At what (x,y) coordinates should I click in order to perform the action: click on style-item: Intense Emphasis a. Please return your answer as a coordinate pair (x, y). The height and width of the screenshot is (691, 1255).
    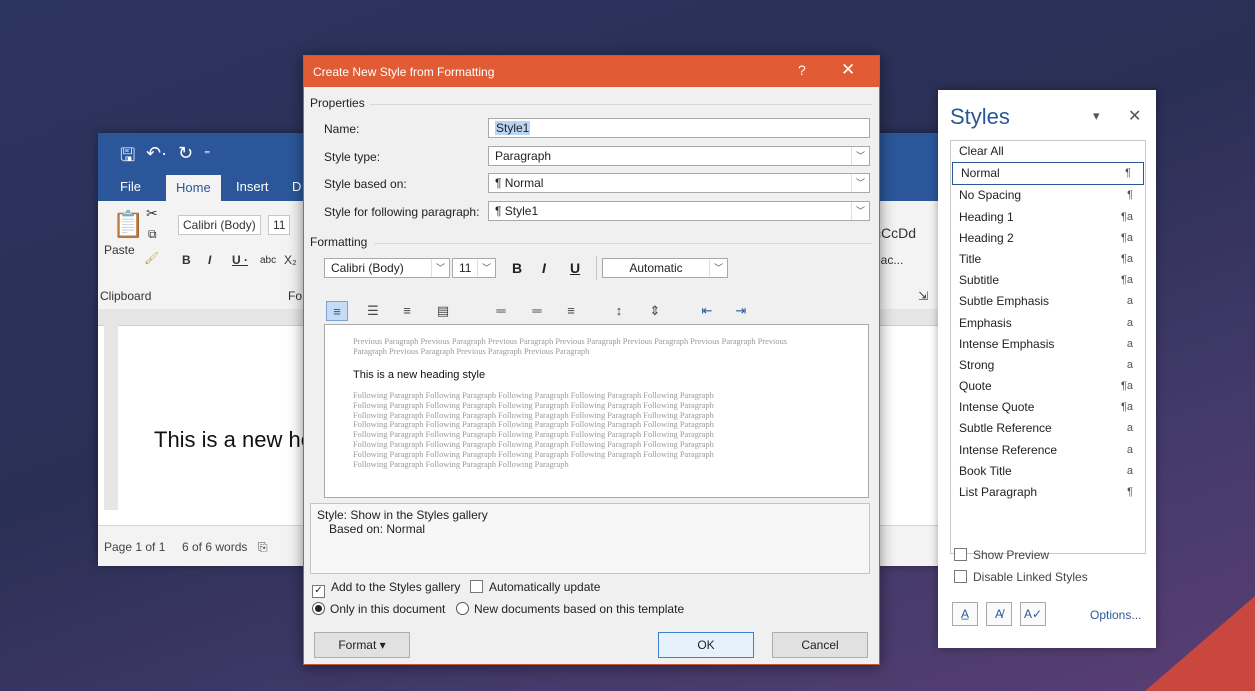
    Looking at the image, I should click on (1048, 344).